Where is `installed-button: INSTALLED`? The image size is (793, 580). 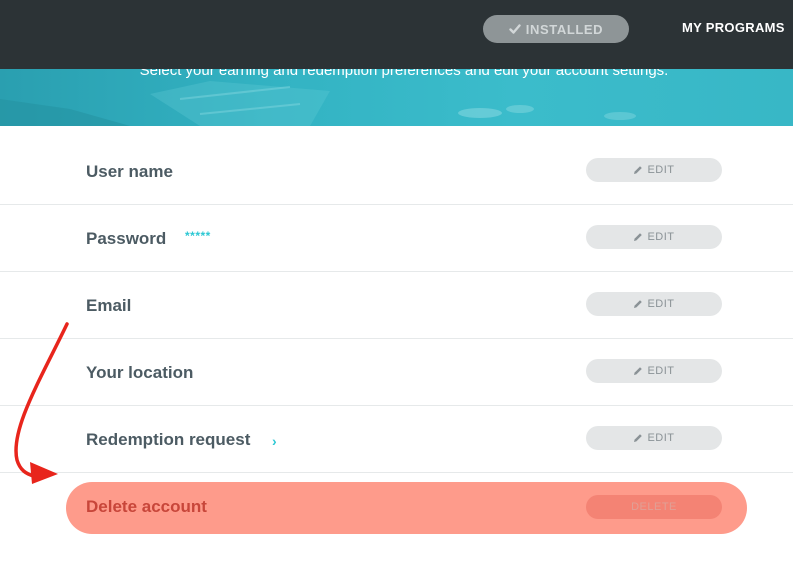 installed-button: INSTALLED is located at coordinates (556, 29).